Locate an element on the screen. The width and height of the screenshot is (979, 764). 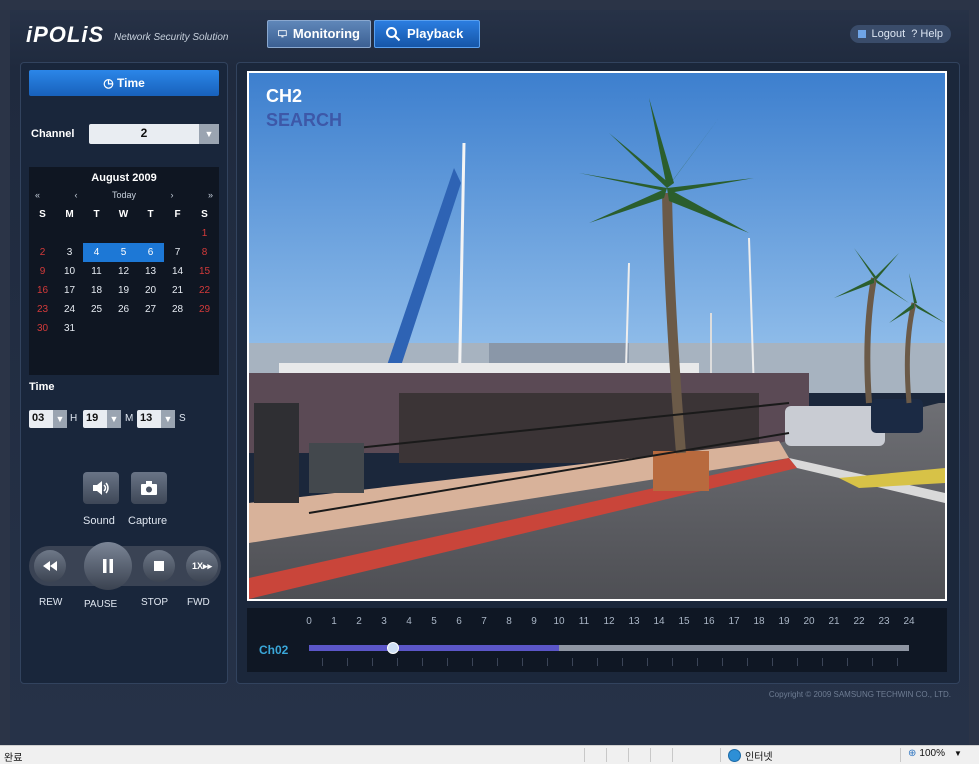
calendar-day: 24 is located at coordinates (69, 309).